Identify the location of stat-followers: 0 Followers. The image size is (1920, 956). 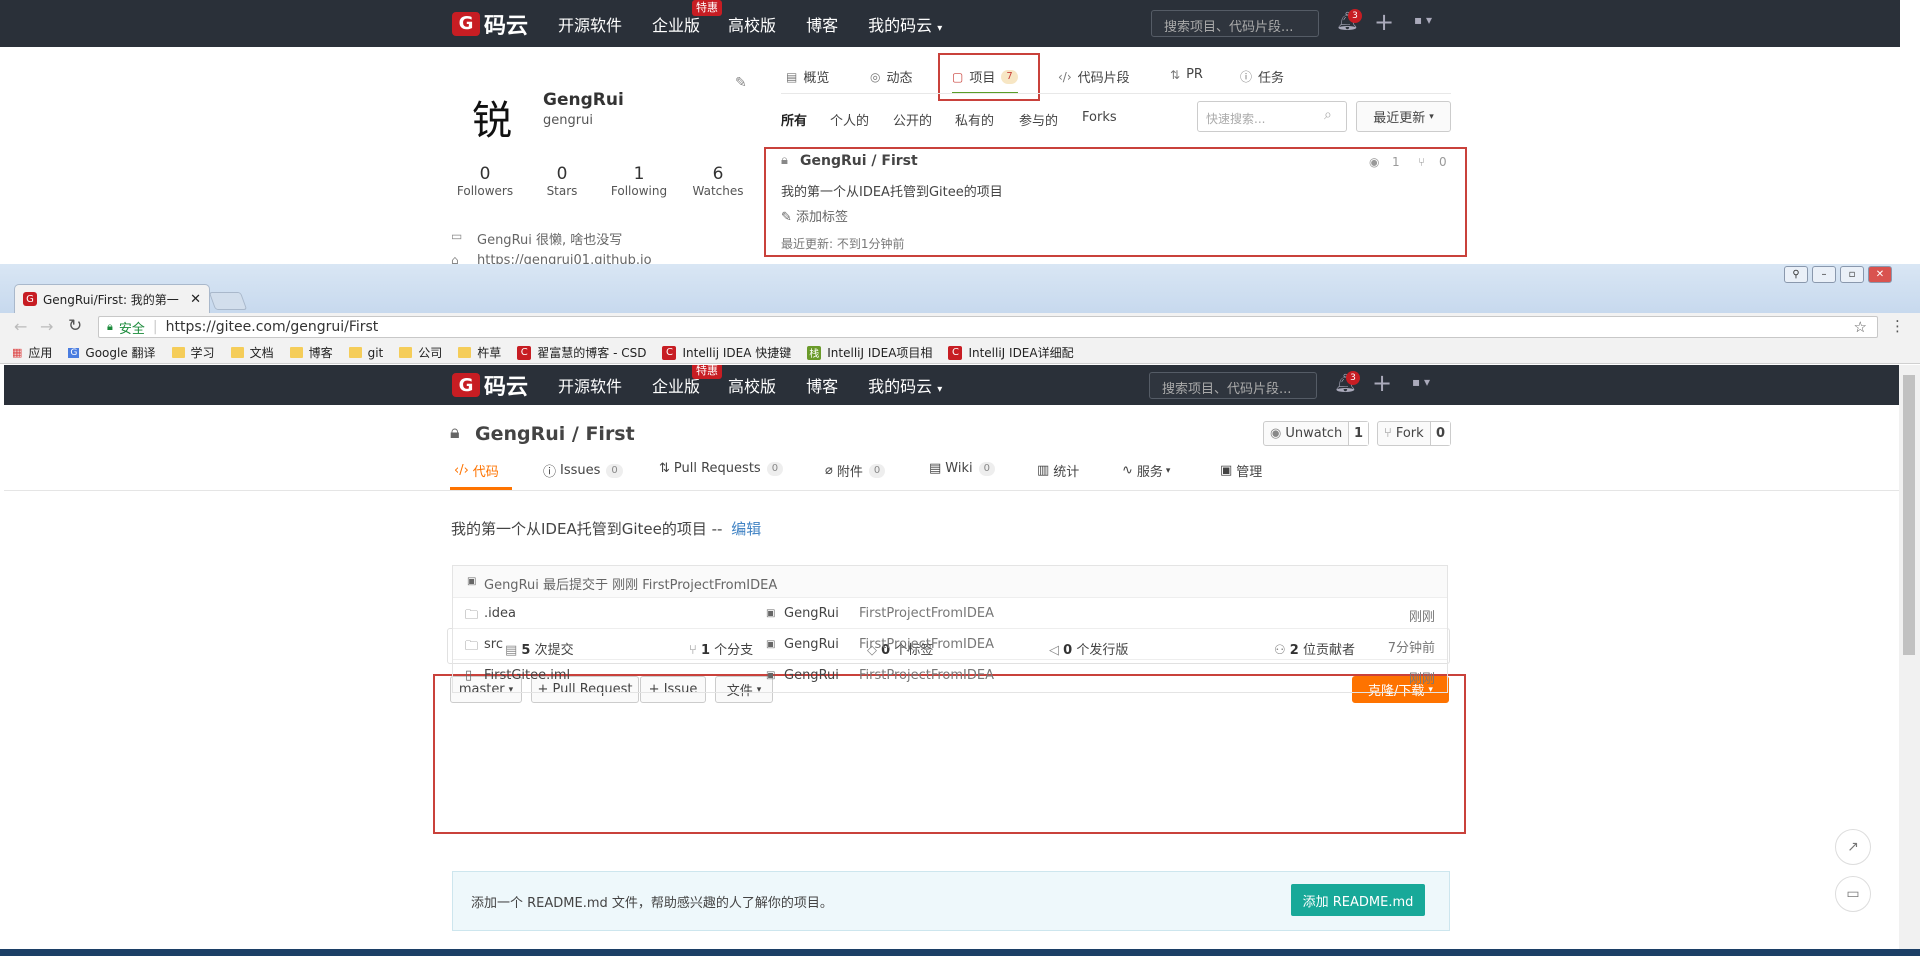
(485, 181).